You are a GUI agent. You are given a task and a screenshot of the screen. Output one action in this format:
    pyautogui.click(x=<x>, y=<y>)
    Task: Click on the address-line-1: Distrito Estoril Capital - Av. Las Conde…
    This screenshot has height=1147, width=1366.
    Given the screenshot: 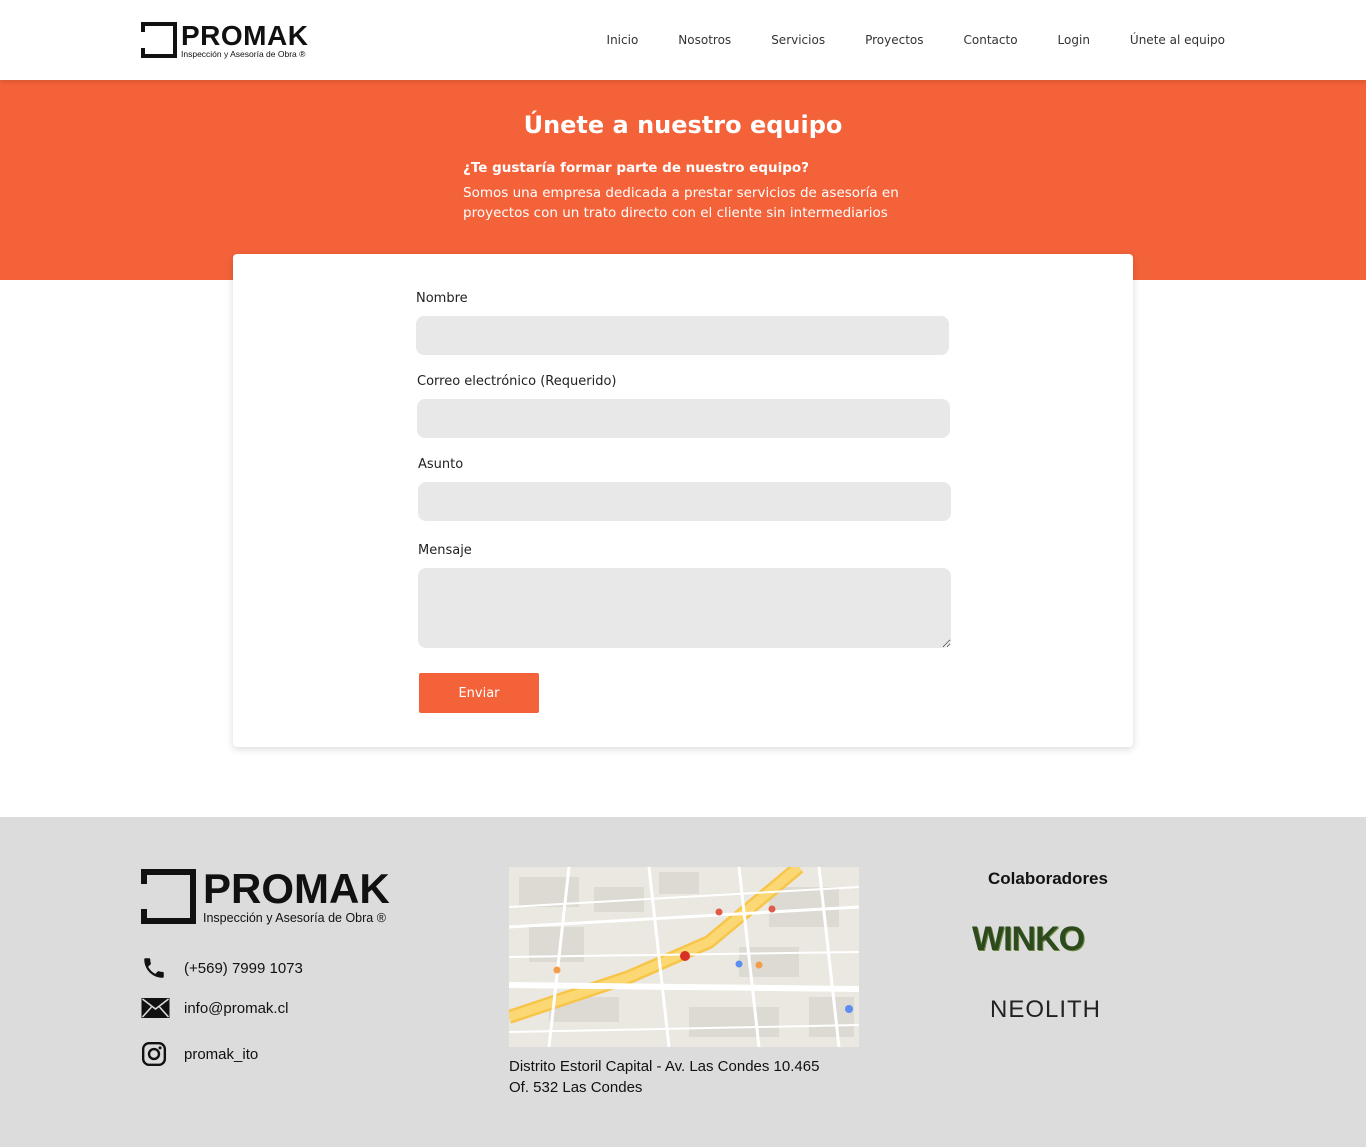 What is the action you would take?
    pyautogui.click(x=664, y=1066)
    